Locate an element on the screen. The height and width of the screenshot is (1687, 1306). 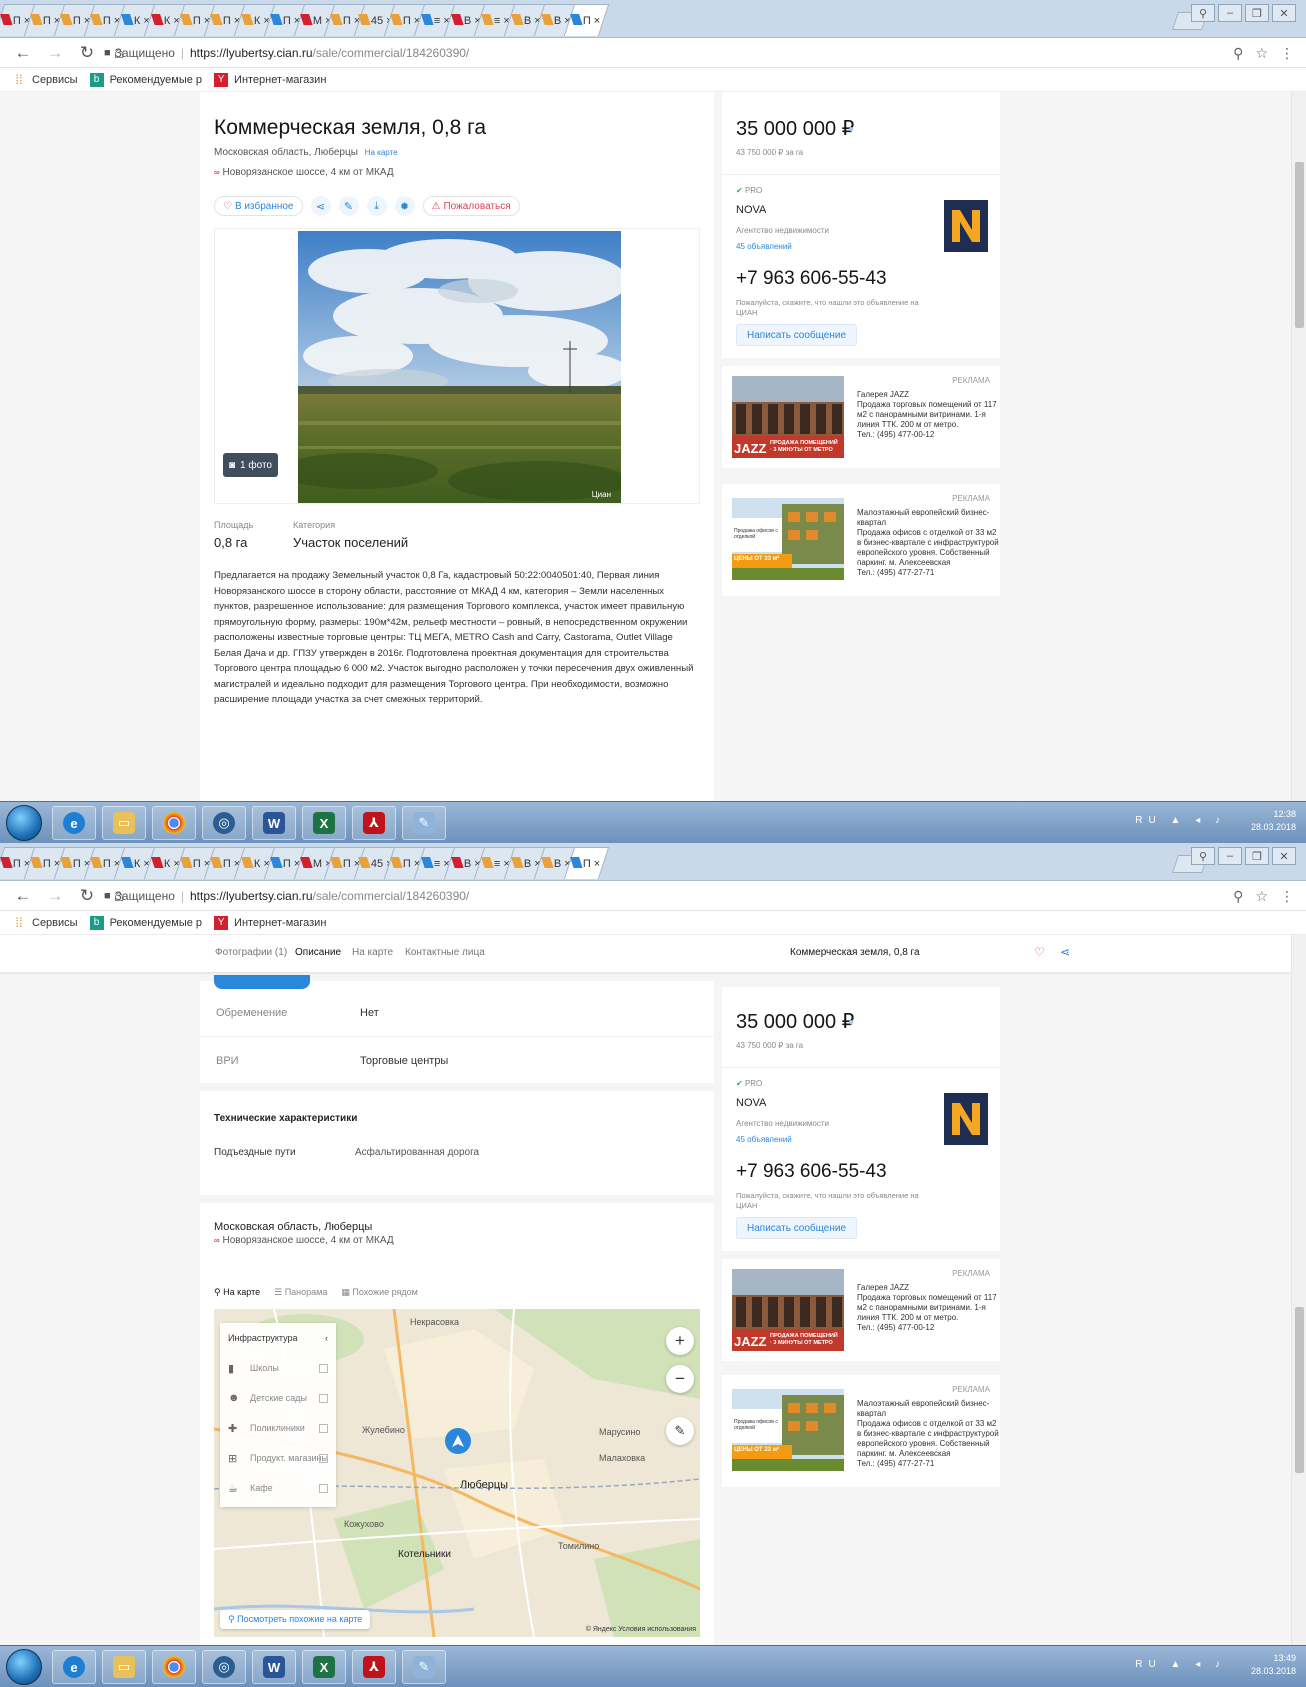
share-button: ⋖ is located at coordinates (320, 206).